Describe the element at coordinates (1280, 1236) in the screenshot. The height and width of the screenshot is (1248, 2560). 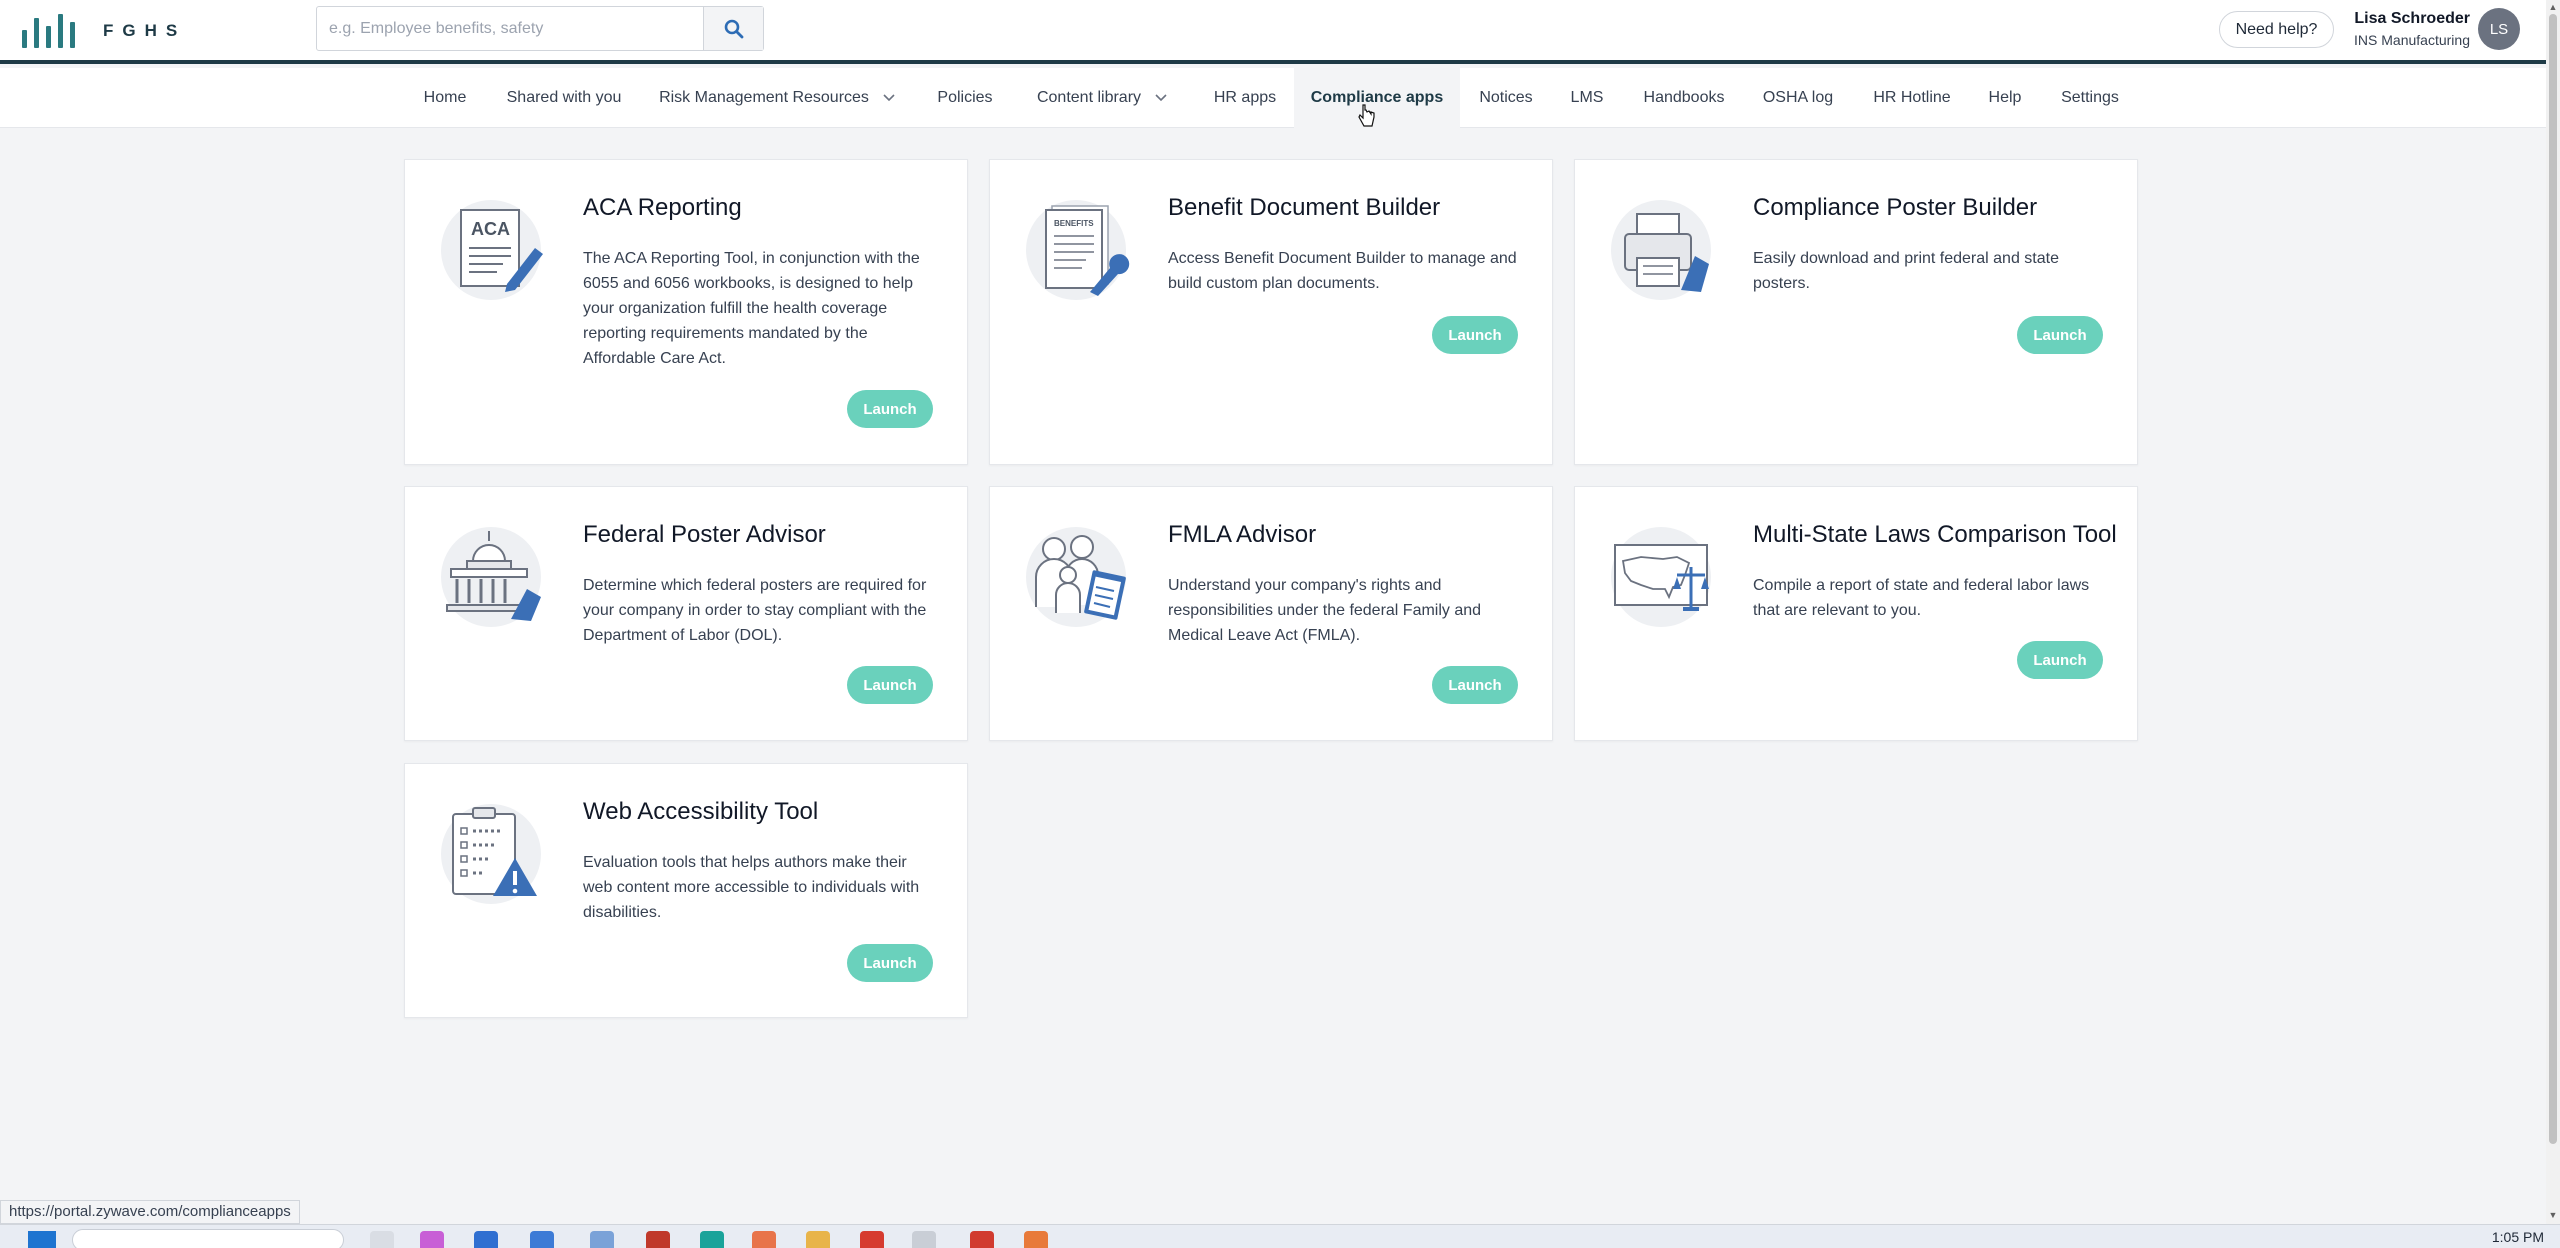
I see `os-taskbar: 1:05 PM` at that location.